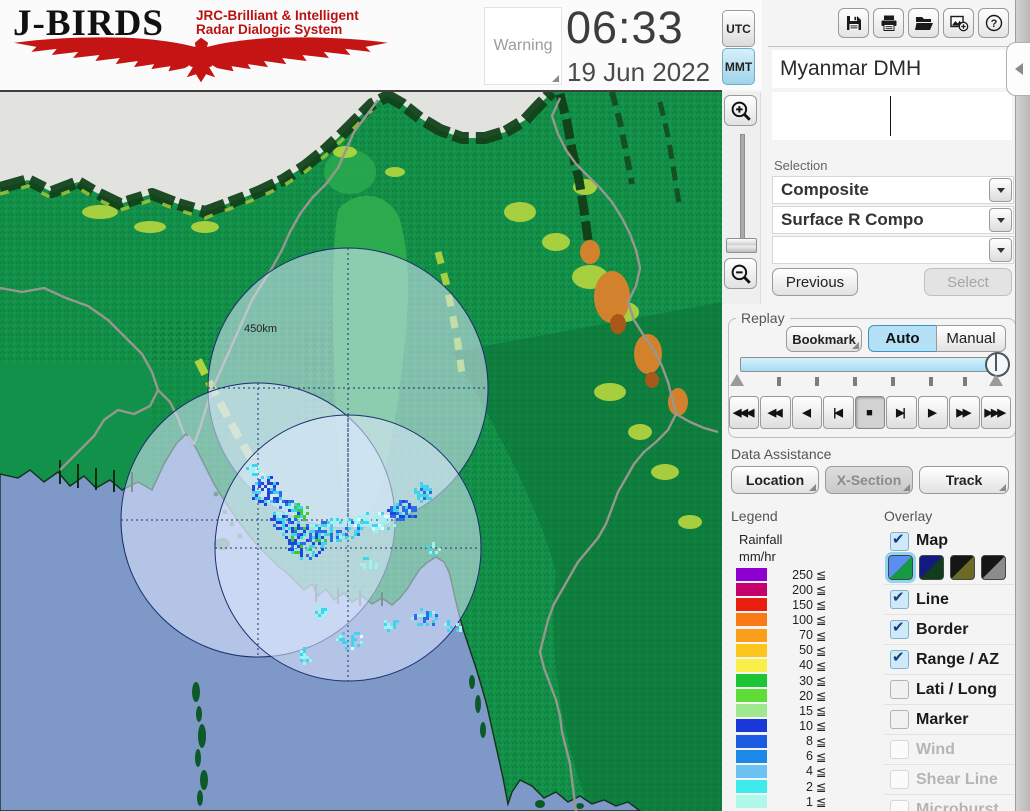 This screenshot has width=1030, height=811. I want to click on replay-auto-button: Auto, so click(902, 338).